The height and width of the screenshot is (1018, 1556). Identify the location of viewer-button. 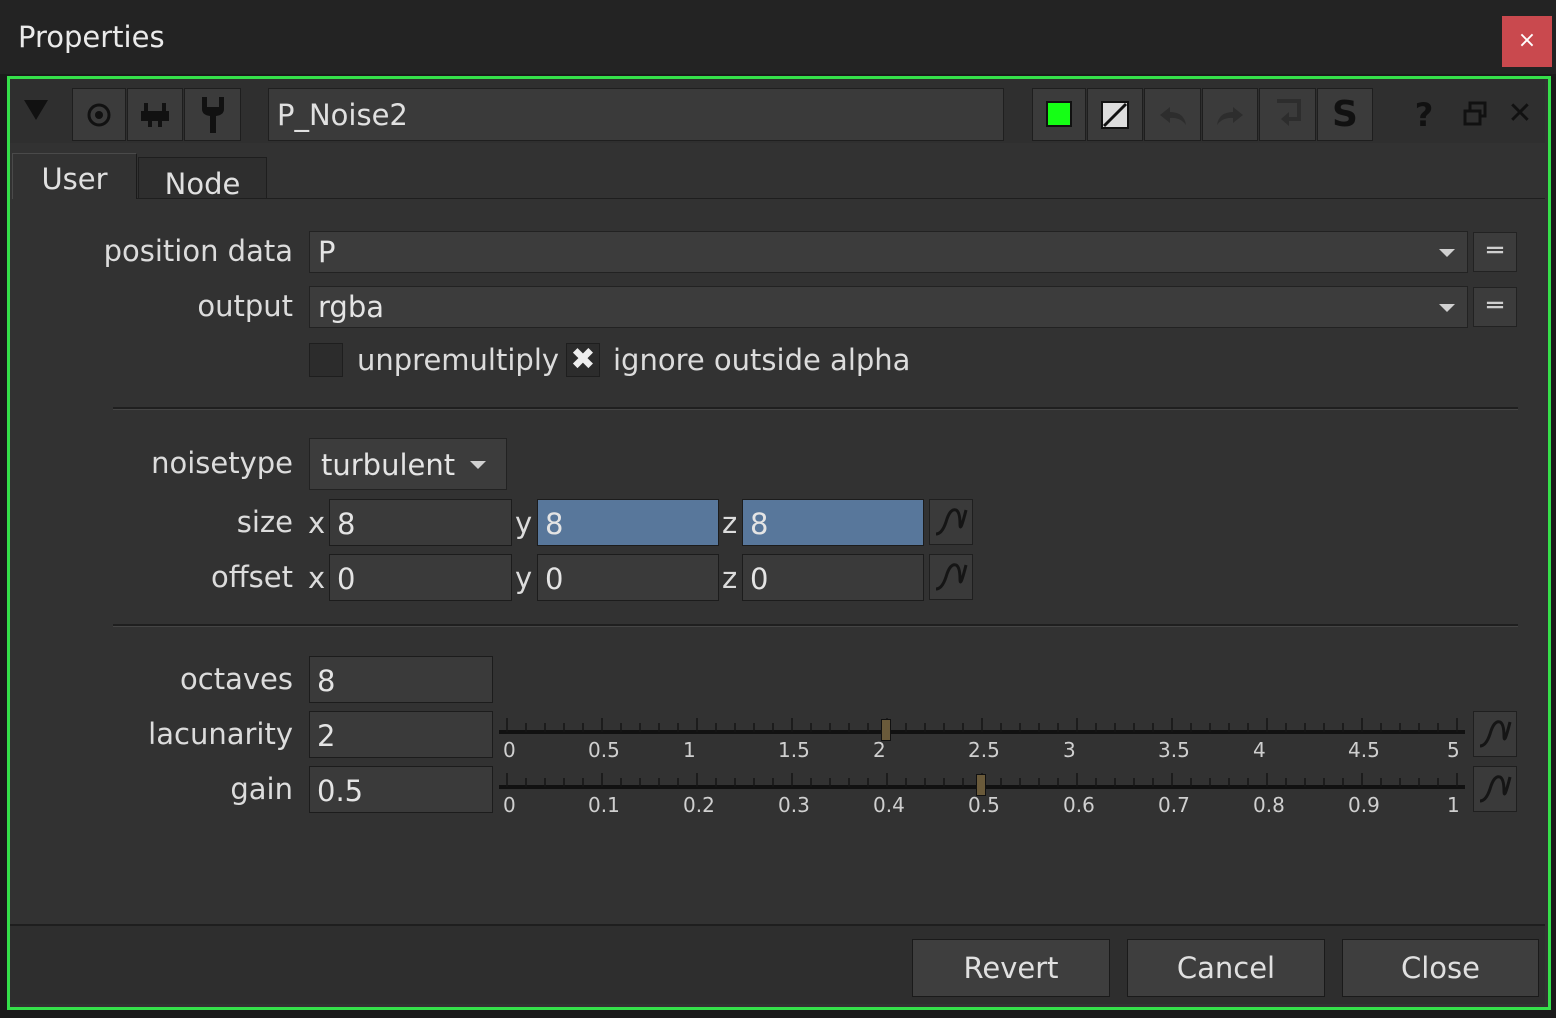
(99, 114).